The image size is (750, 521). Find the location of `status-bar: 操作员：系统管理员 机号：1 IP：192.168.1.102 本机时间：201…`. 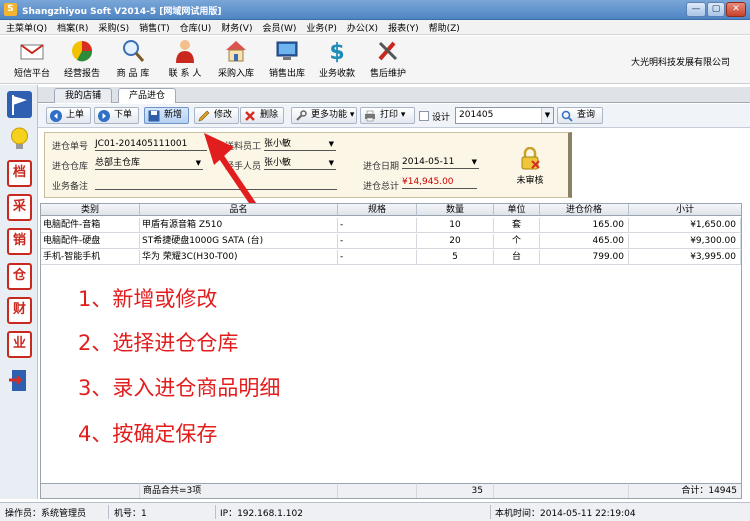

status-bar: 操作员：系统管理员 机号：1 IP：192.168.1.102 本机时间：201… is located at coordinates (375, 511).